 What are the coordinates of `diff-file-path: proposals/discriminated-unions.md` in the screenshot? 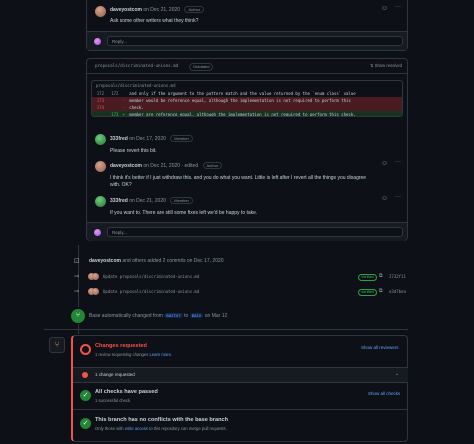 It's located at (136, 85).